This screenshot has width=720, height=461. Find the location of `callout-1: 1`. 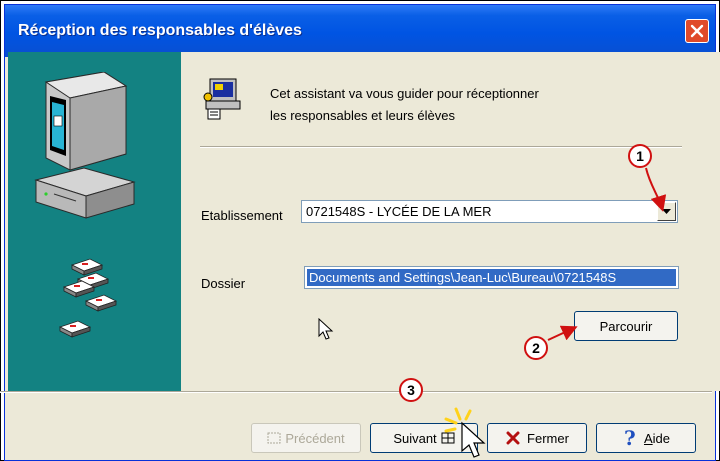

callout-1: 1 is located at coordinates (640, 156).